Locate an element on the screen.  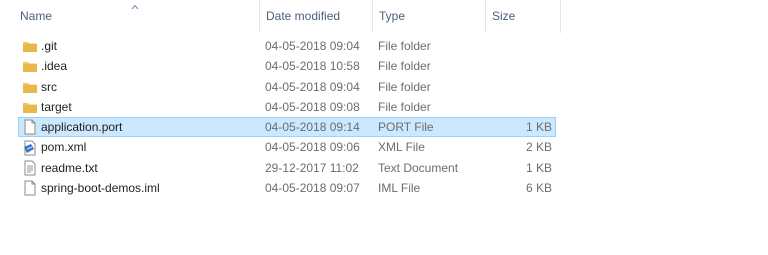
file-row: target 04-05-2018 09:08 File folder is located at coordinates (287, 107).